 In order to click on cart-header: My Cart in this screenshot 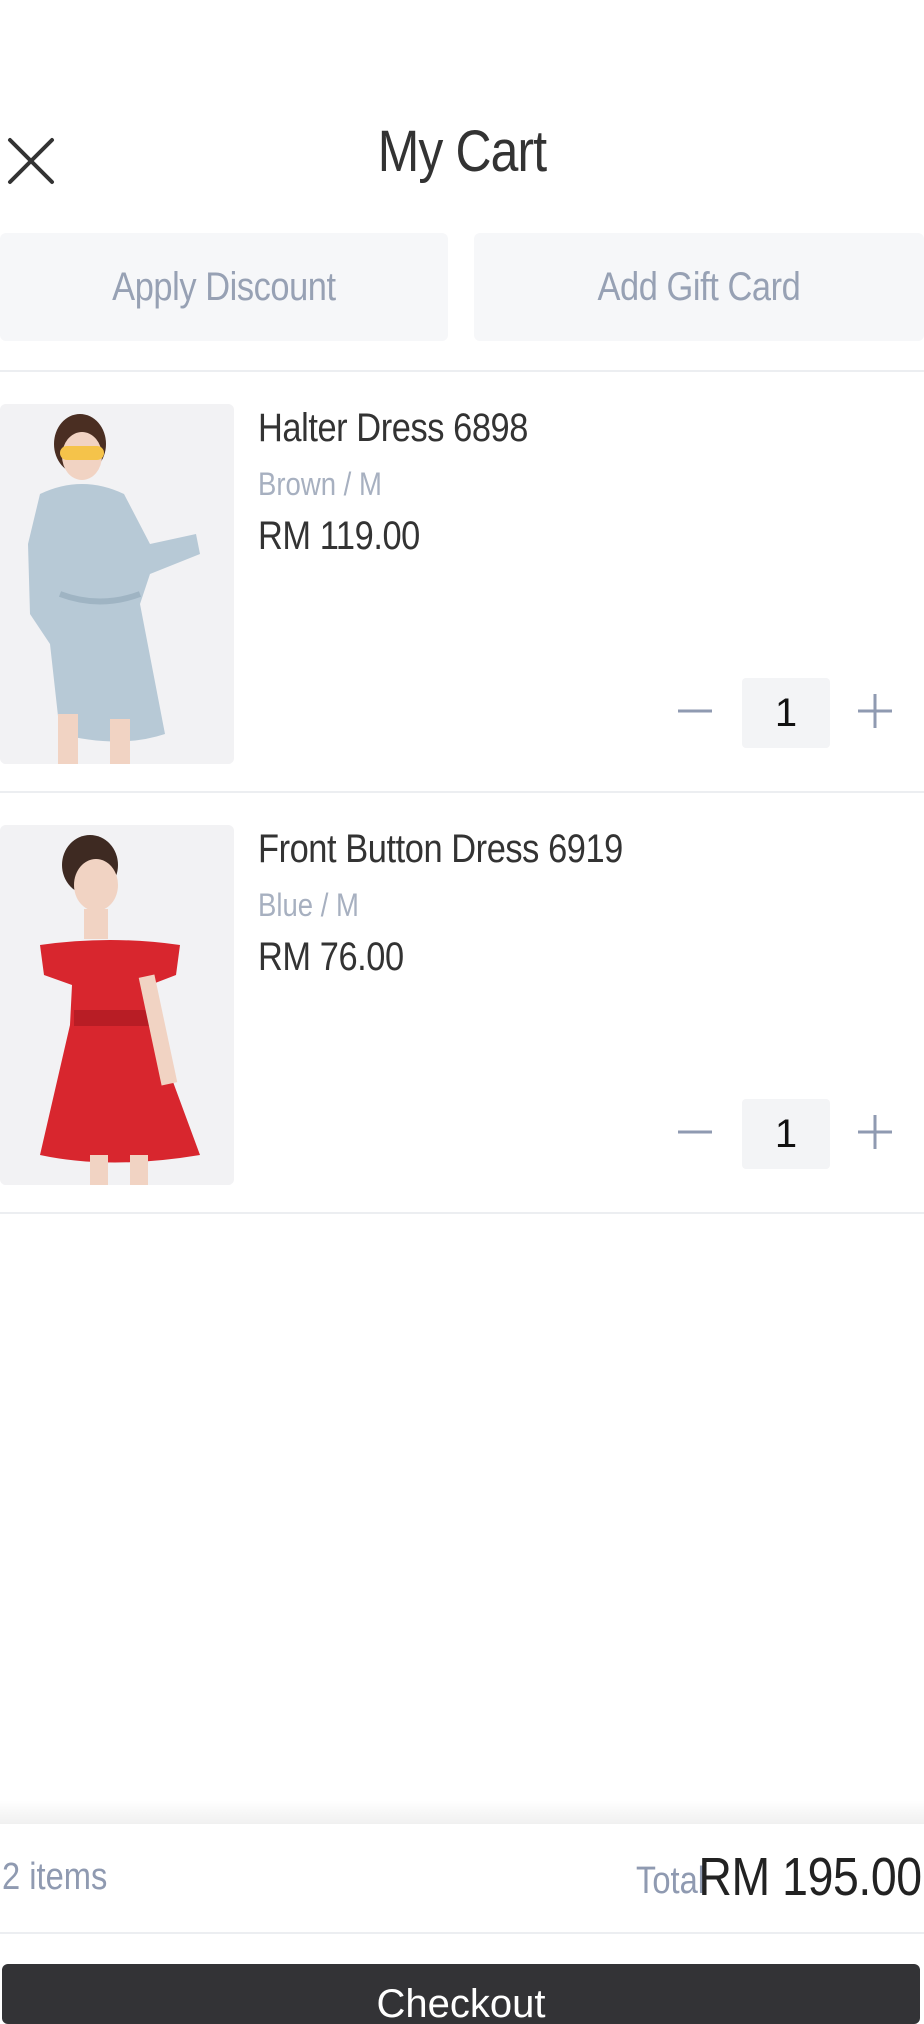, I will do `click(462, 115)`.